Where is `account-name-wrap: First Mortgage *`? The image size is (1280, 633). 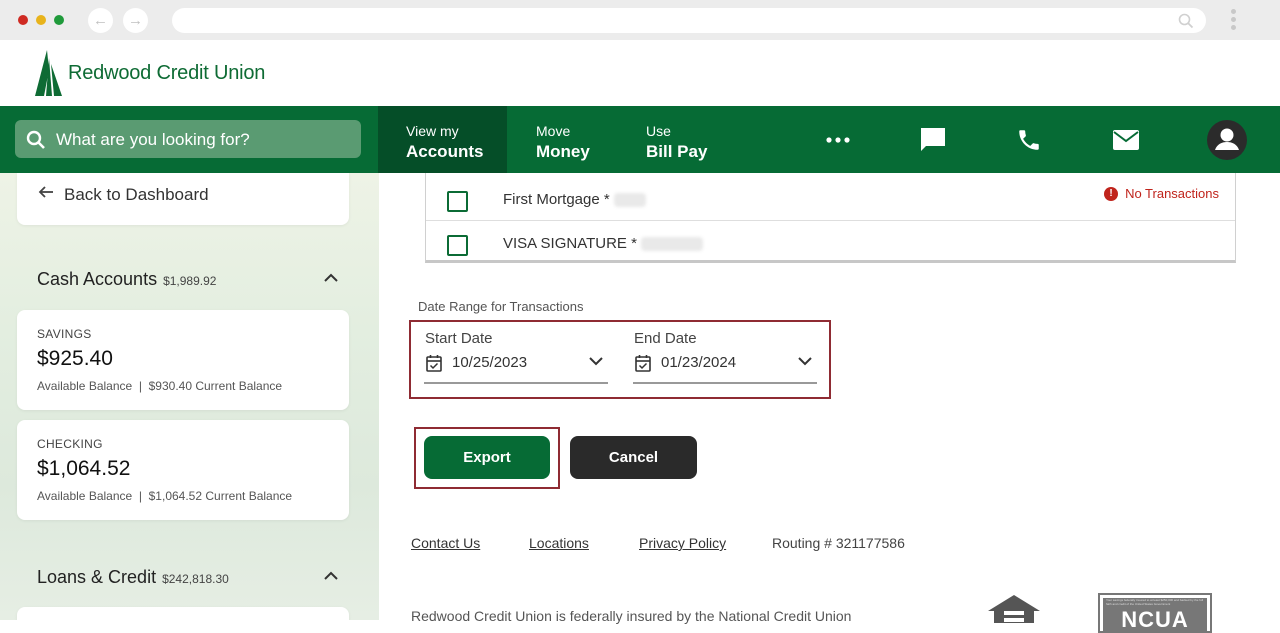
account-name-wrap: First Mortgage * is located at coordinates (574, 199).